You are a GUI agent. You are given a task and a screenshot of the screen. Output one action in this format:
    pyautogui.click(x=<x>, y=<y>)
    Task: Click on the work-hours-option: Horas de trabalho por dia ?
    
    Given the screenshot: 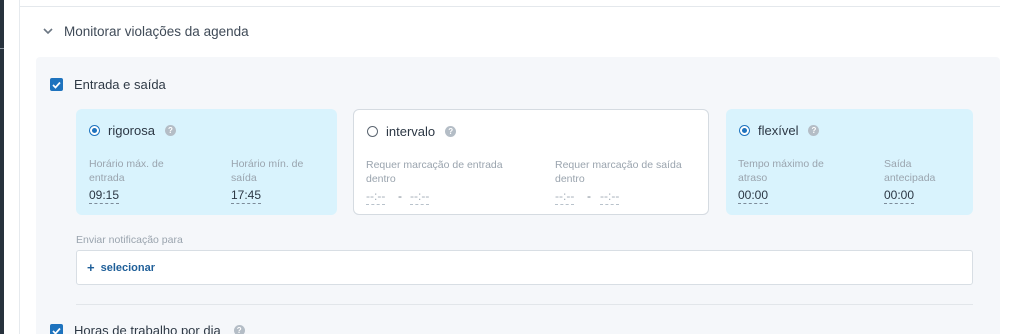 What is the action you would take?
    pyautogui.click(x=147, y=328)
    